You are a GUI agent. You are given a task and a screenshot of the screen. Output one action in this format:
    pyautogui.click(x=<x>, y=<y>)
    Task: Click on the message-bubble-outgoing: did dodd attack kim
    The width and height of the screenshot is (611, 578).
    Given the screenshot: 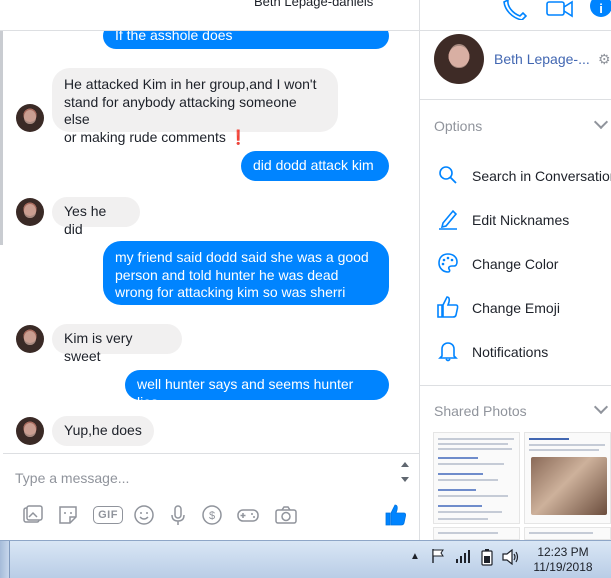 What is the action you would take?
    pyautogui.click(x=315, y=166)
    